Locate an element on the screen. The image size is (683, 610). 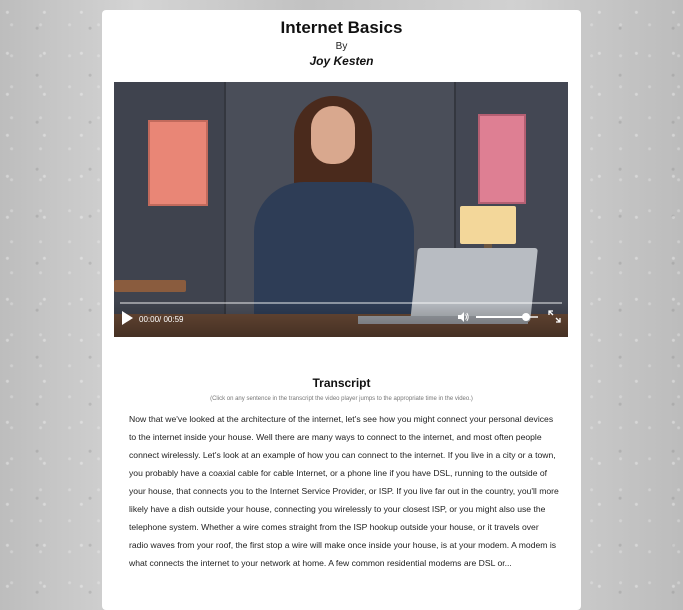
volume-knob is located at coordinates (525, 317).